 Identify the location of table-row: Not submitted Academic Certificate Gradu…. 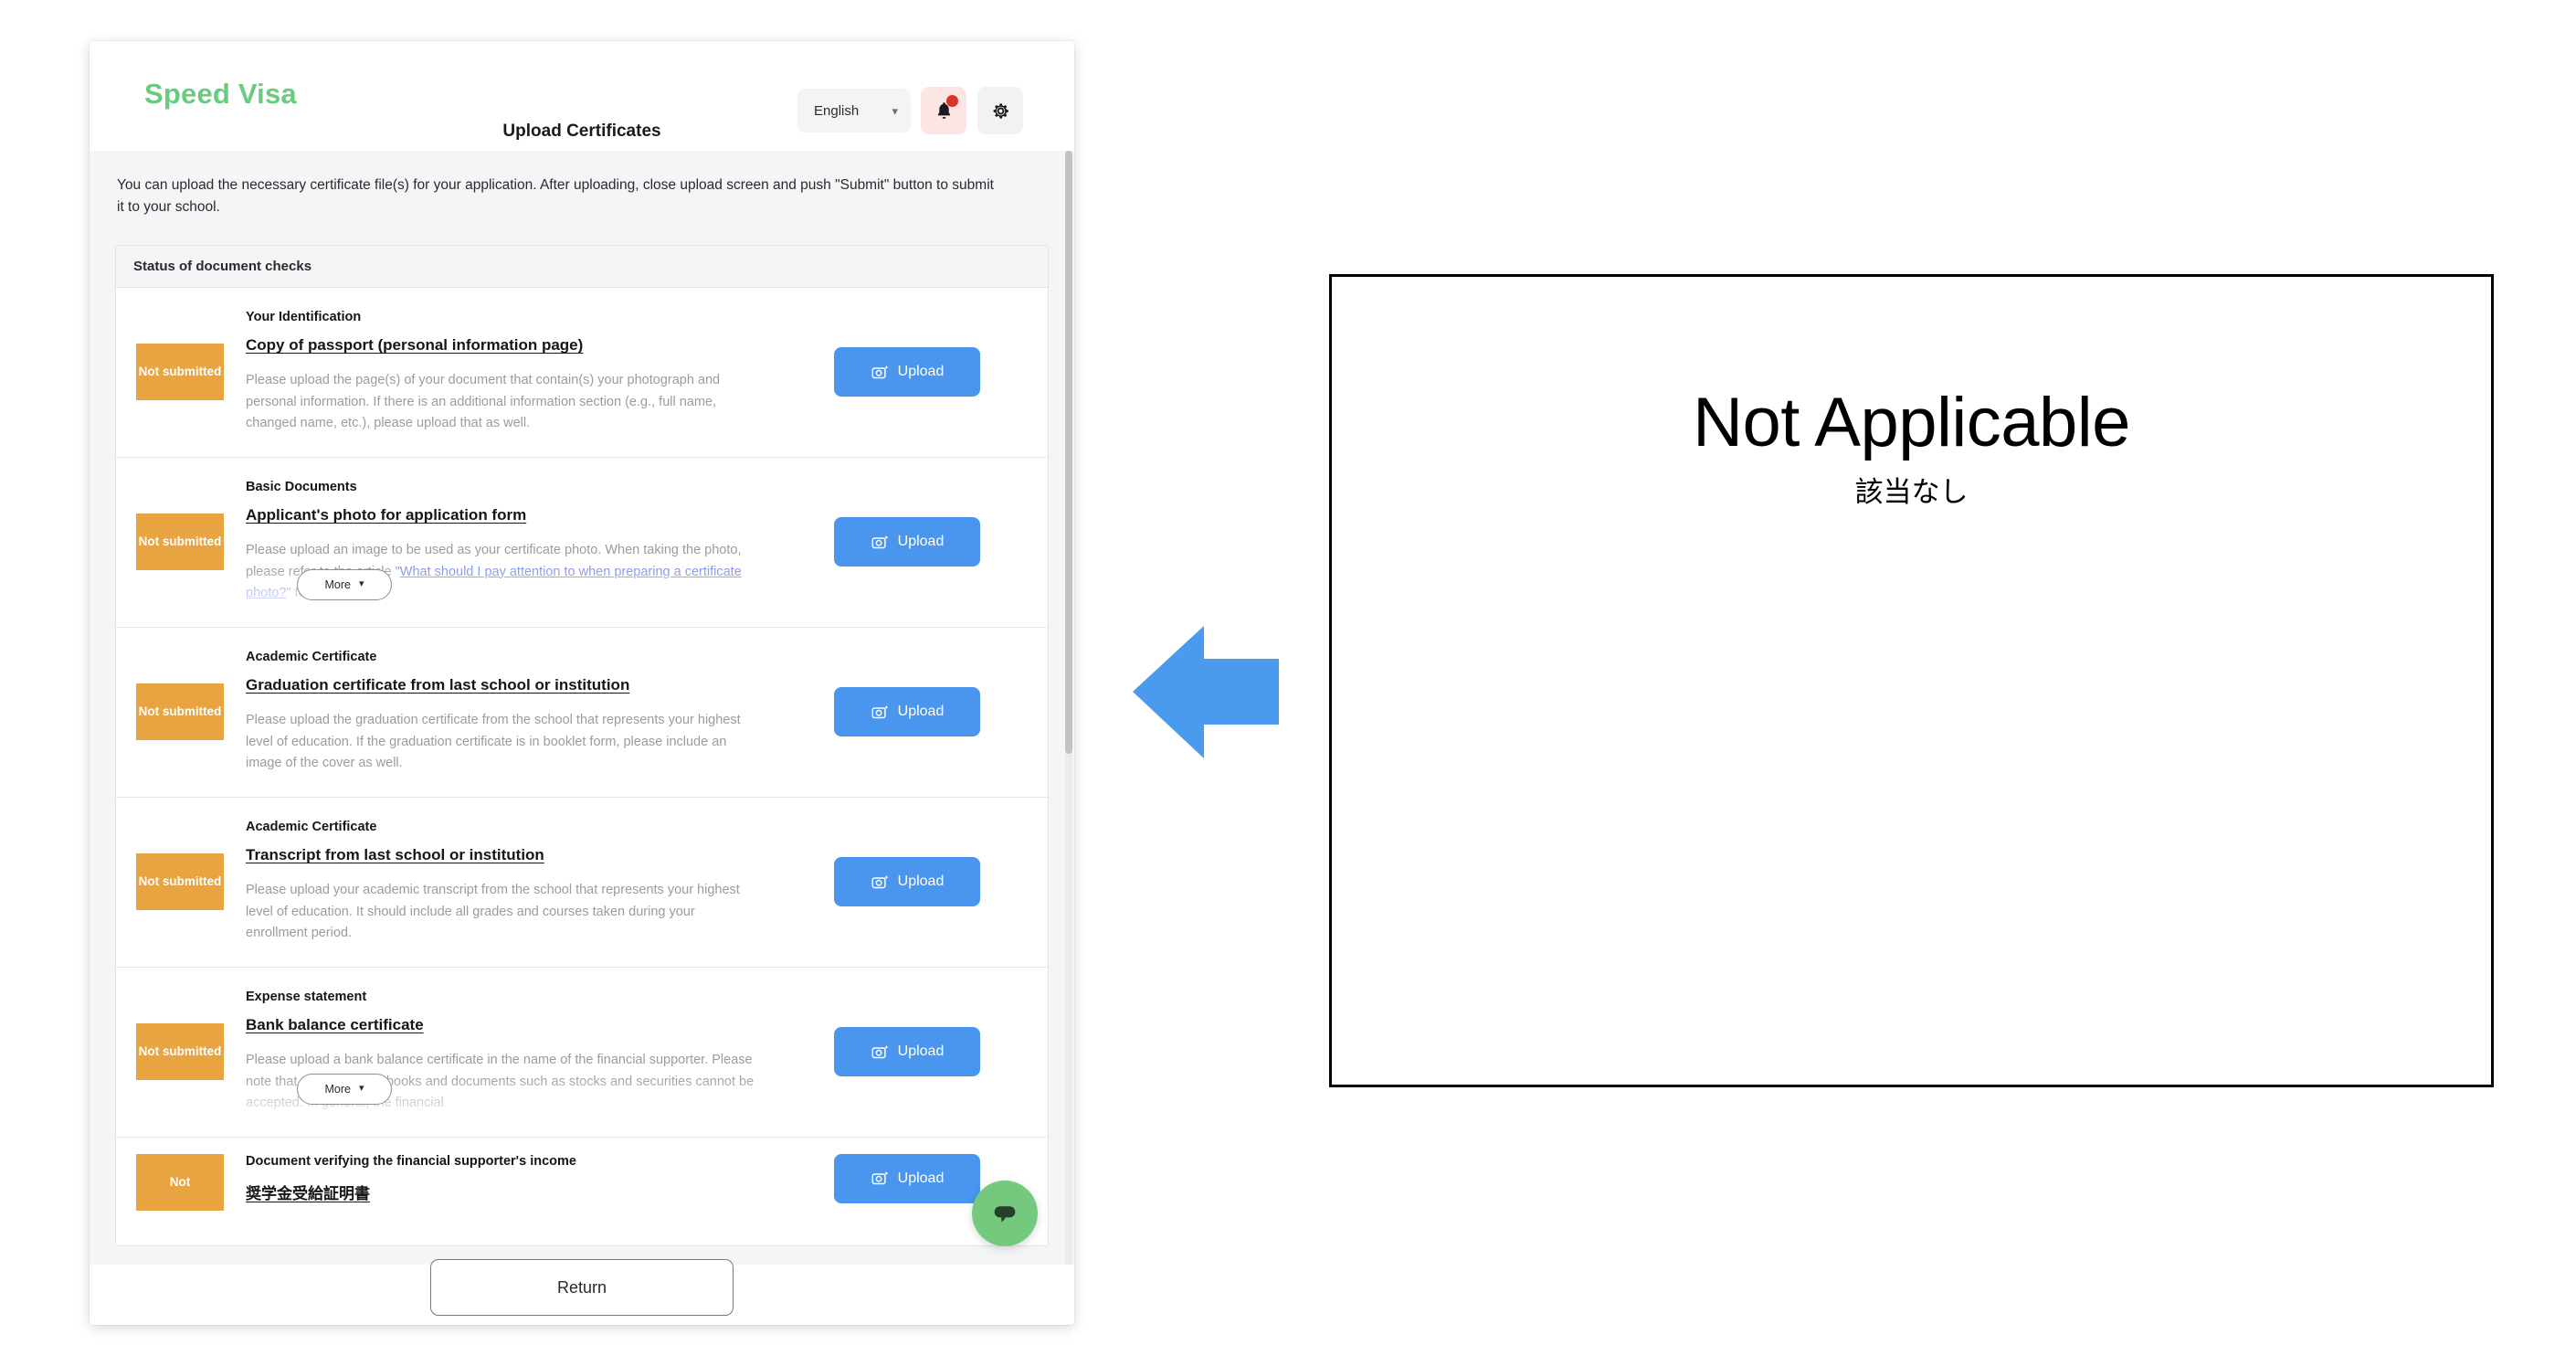
(582, 712).